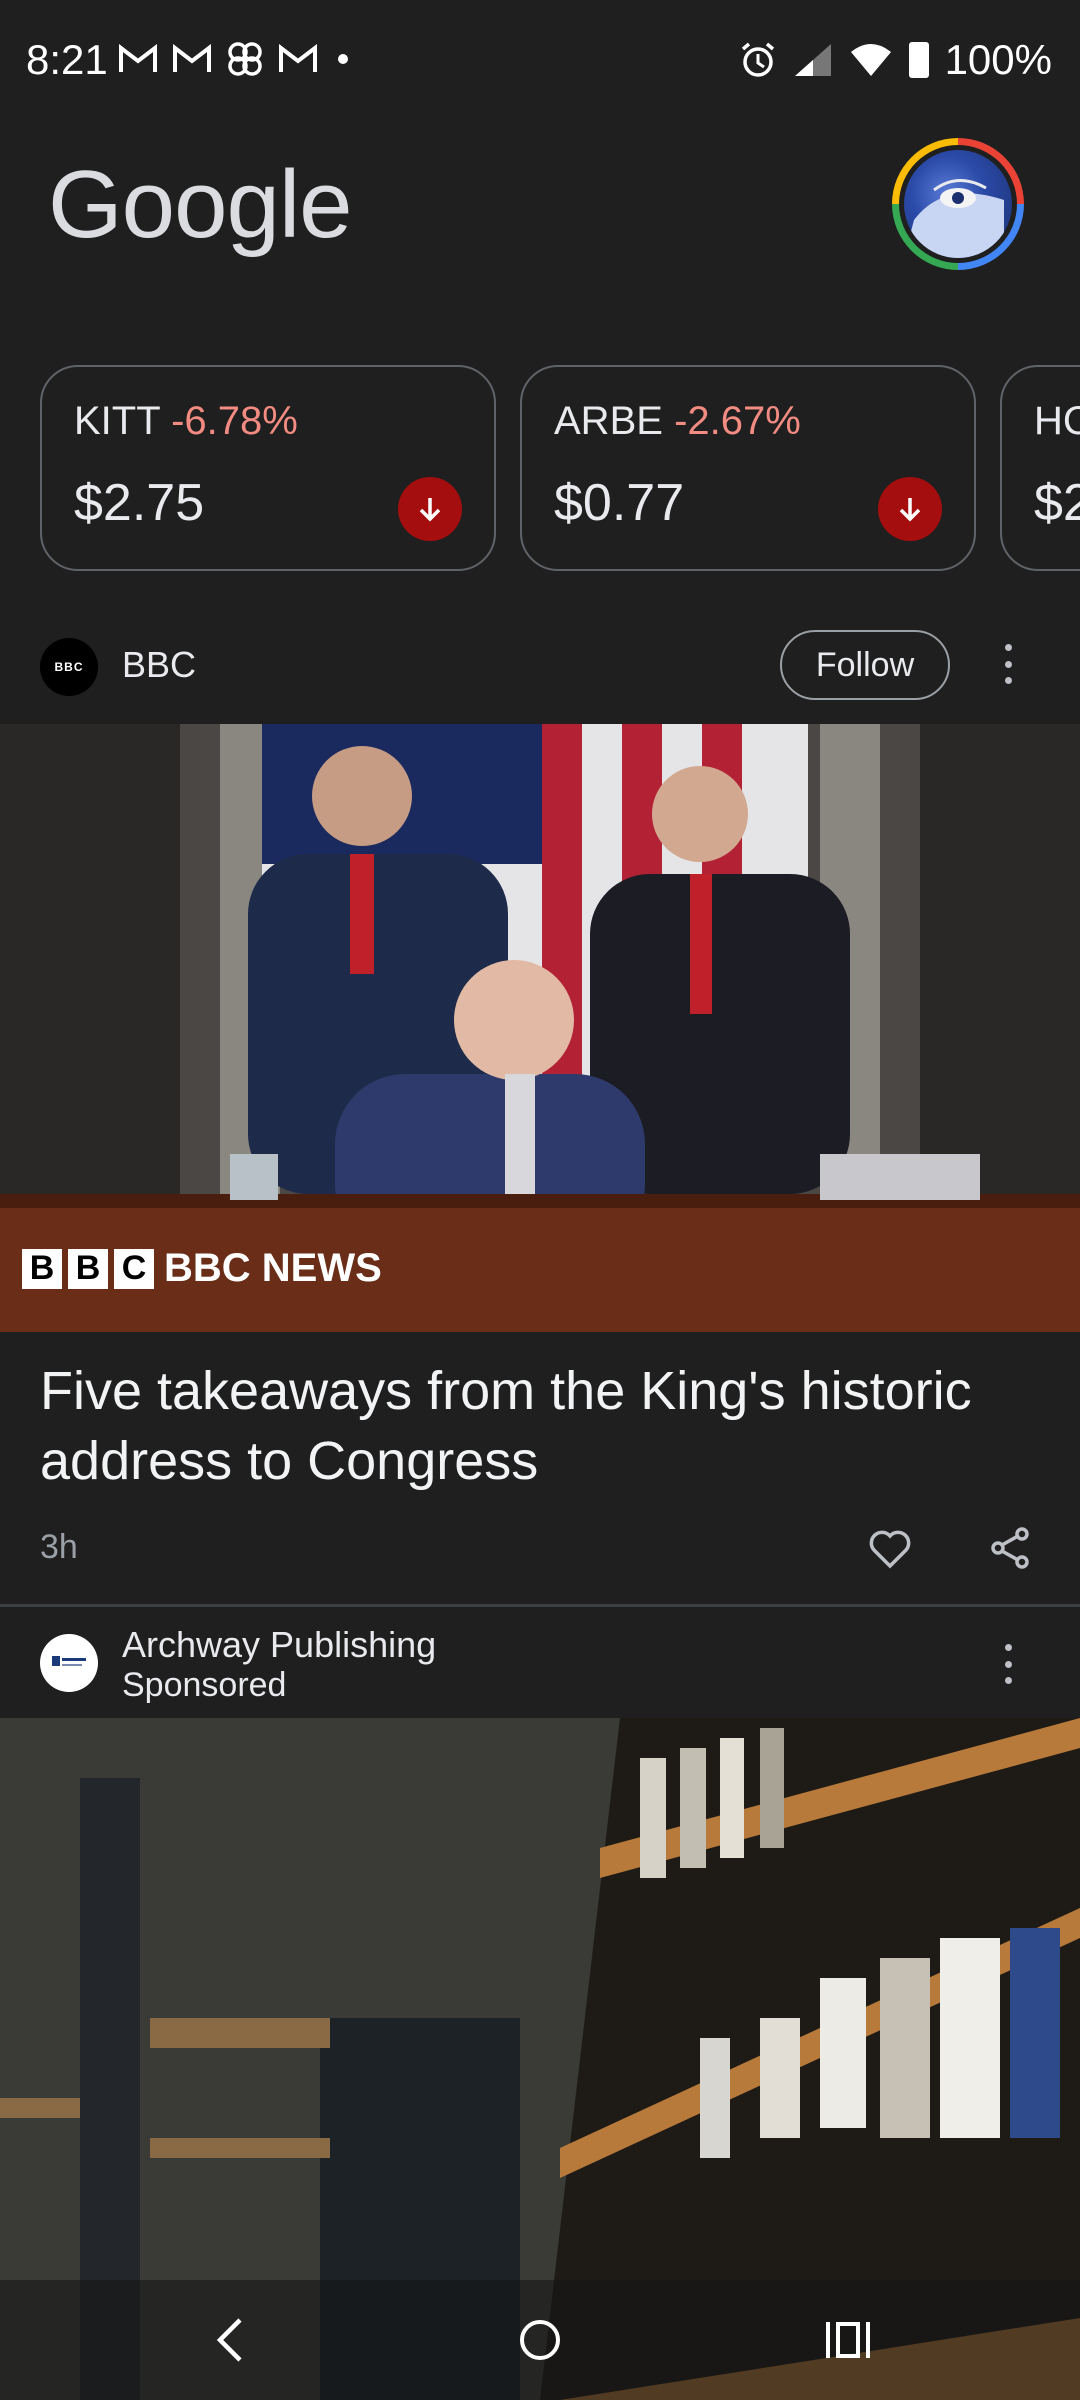  I want to click on more-notifications-dot, so click(343, 59).